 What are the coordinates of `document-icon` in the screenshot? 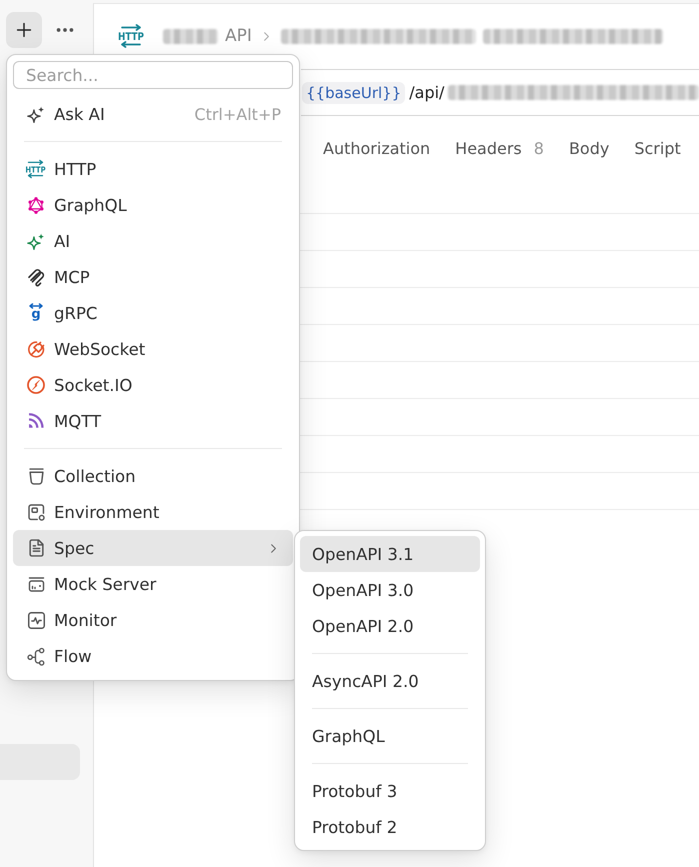 It's located at (36, 548).